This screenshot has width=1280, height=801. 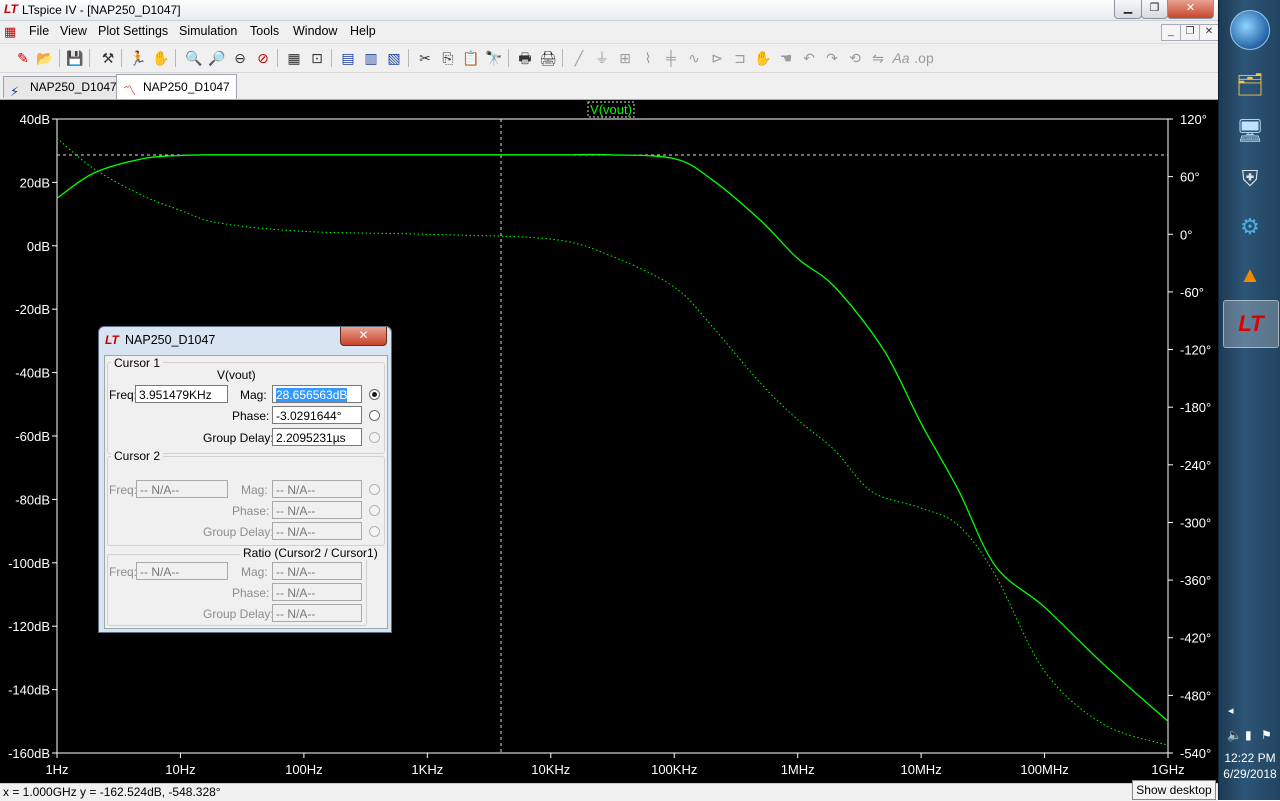 What do you see at coordinates (317, 531) in the screenshot?
I see `cursor2-group-delay-field: -- N/A--` at bounding box center [317, 531].